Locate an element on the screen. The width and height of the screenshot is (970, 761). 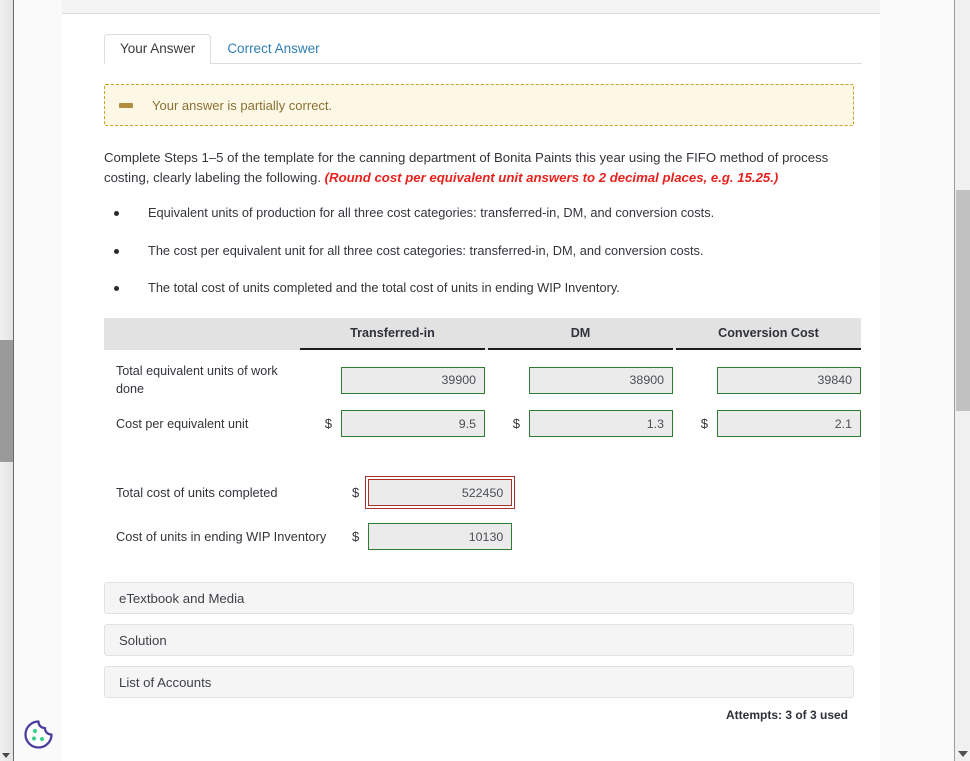
cookie-consent-icon is located at coordinates (38, 734).